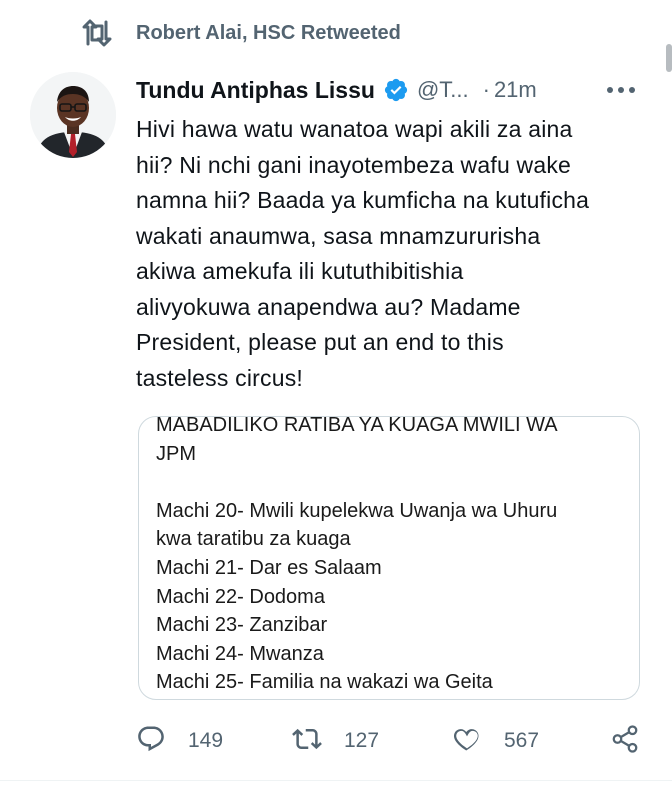  I want to click on reply-icon, so click(151, 741).